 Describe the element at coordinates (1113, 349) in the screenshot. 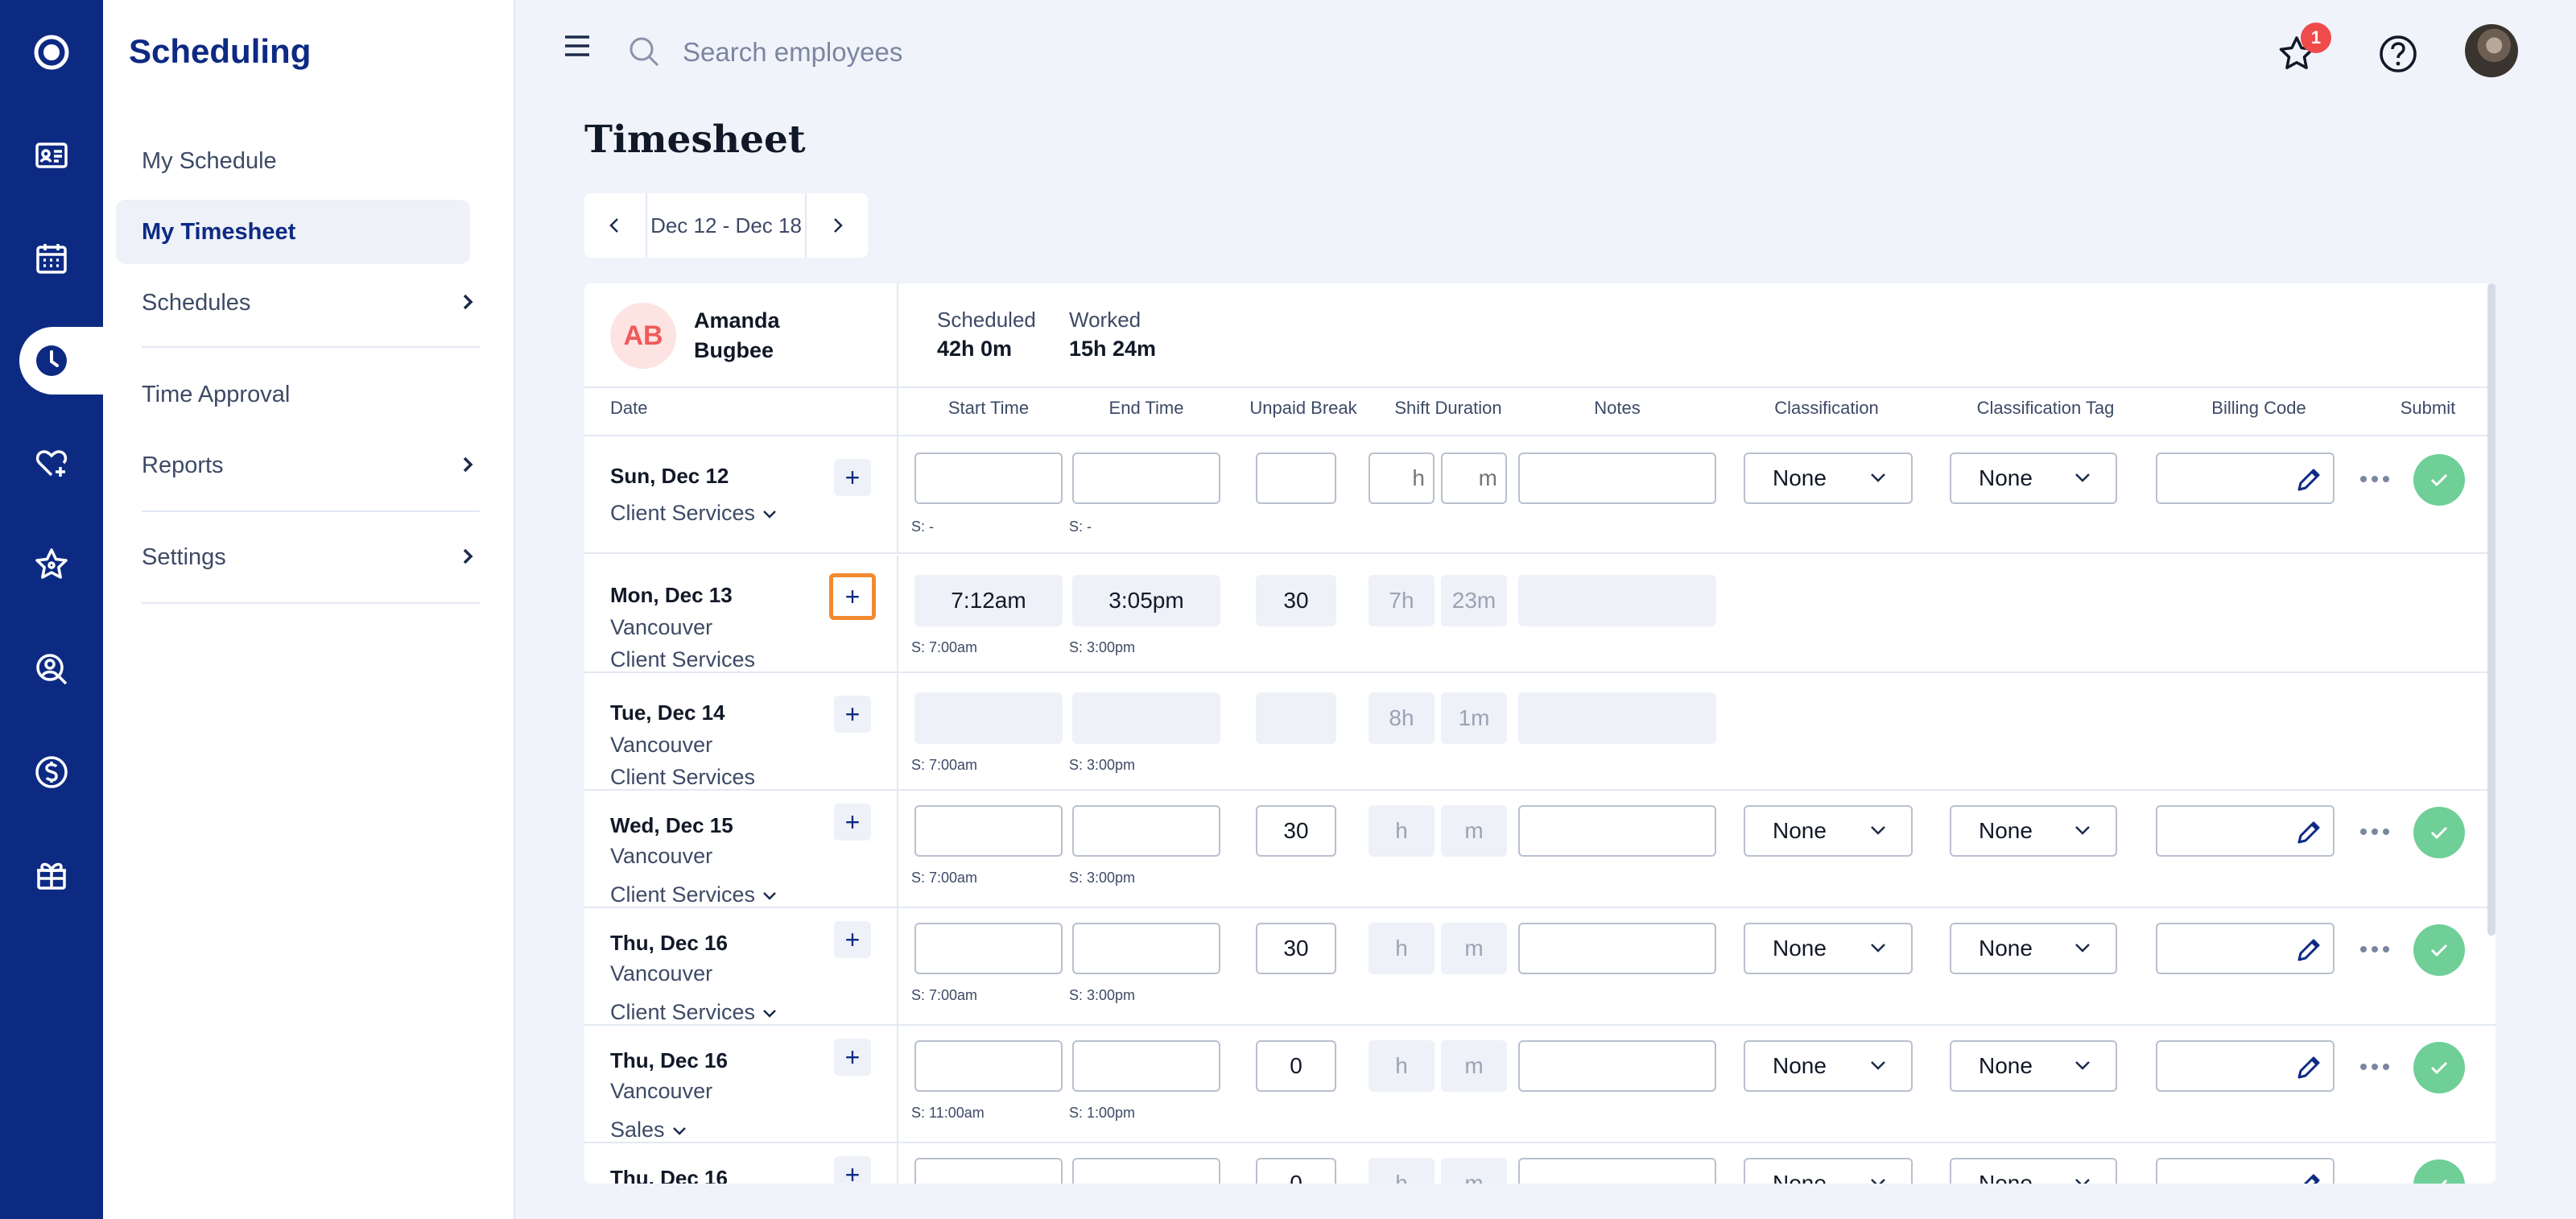

I see `worked-value: 15h 24m` at that location.